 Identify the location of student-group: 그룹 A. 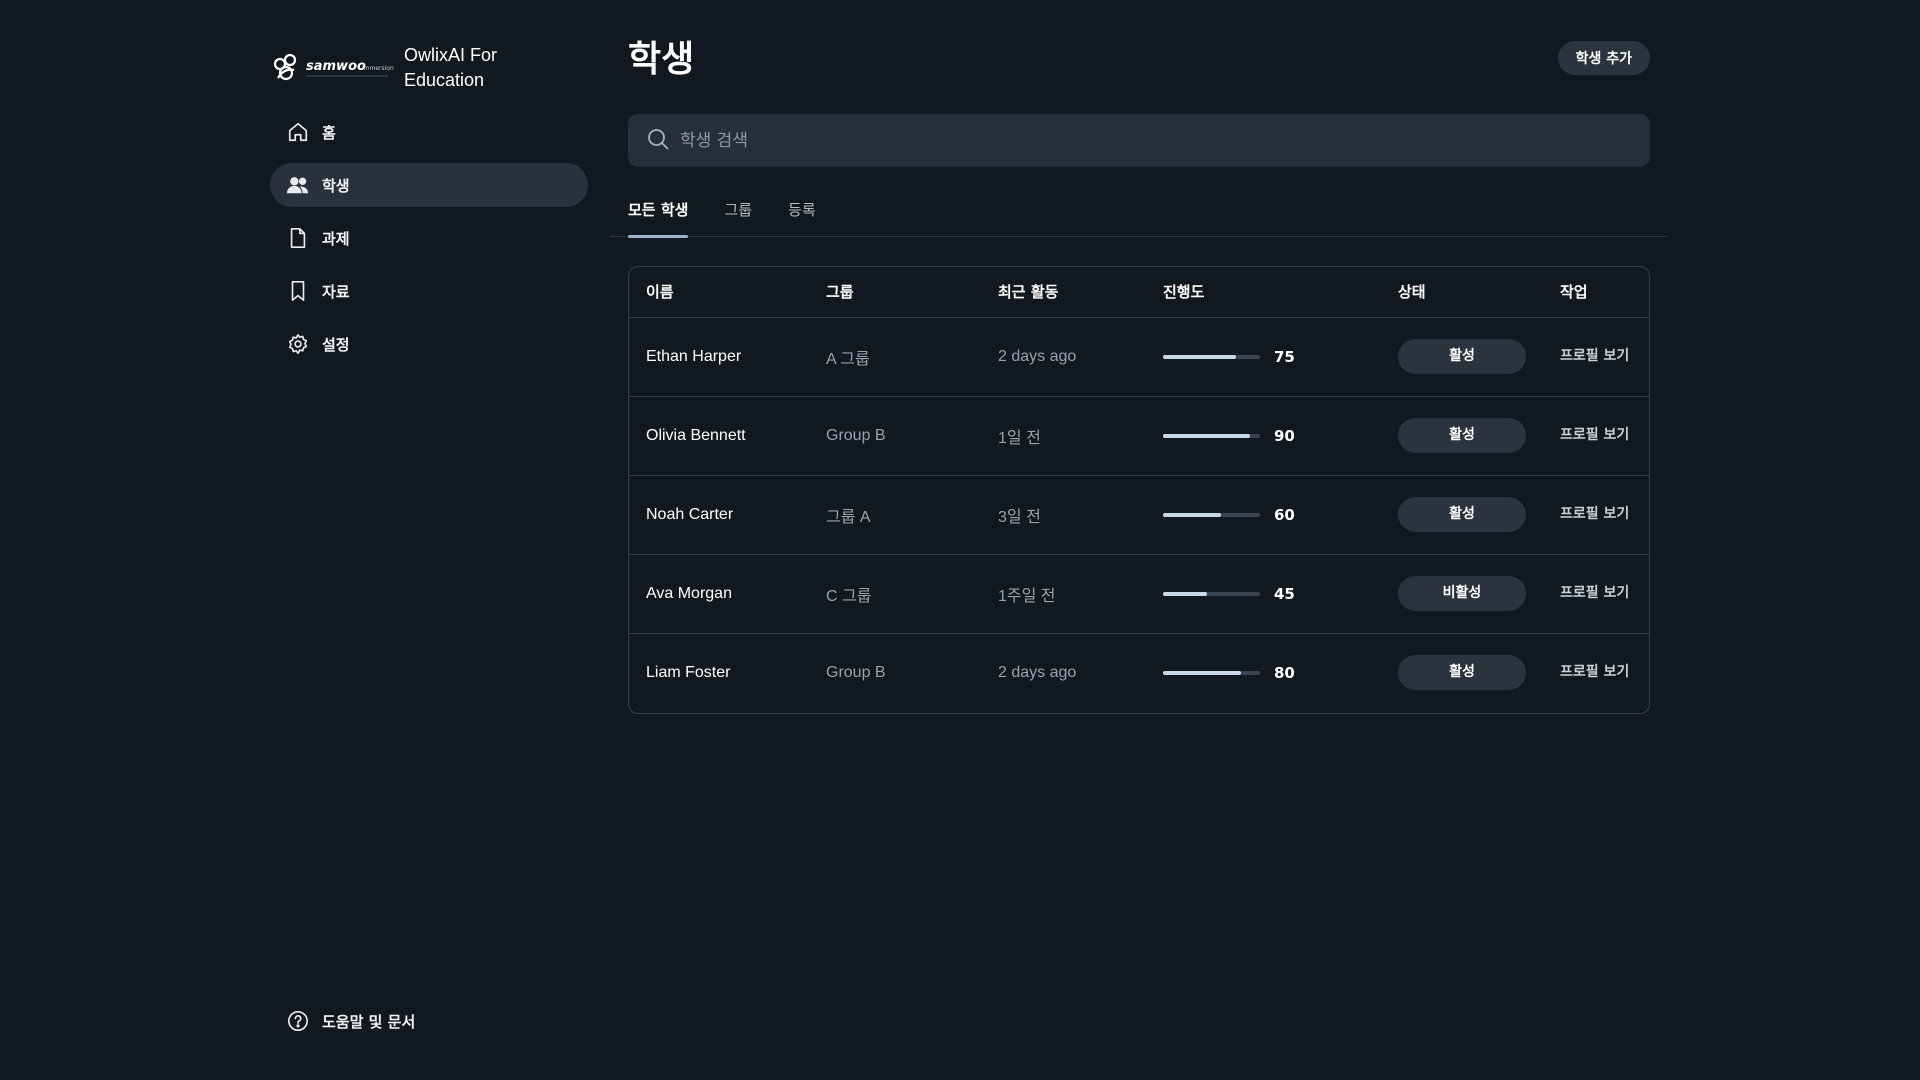
(848, 517).